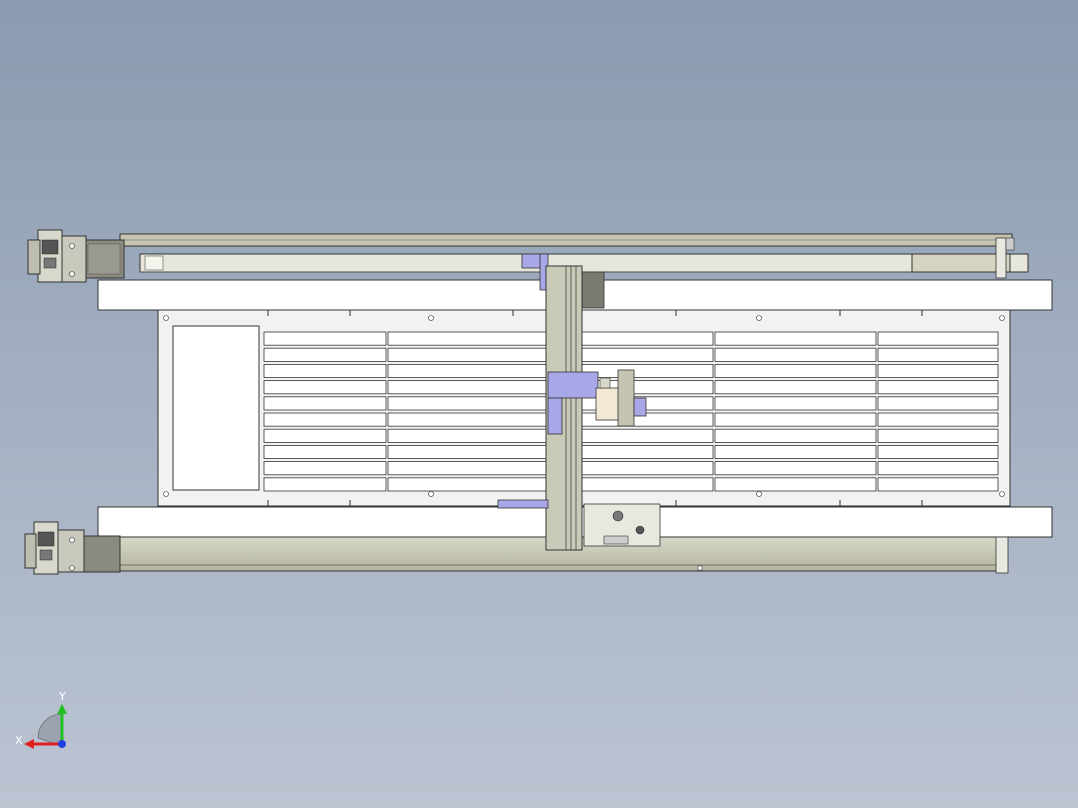 Image resolution: width=1078 pixels, height=808 pixels. What do you see at coordinates (76, 256) in the screenshot?
I see `top-left-motor` at bounding box center [76, 256].